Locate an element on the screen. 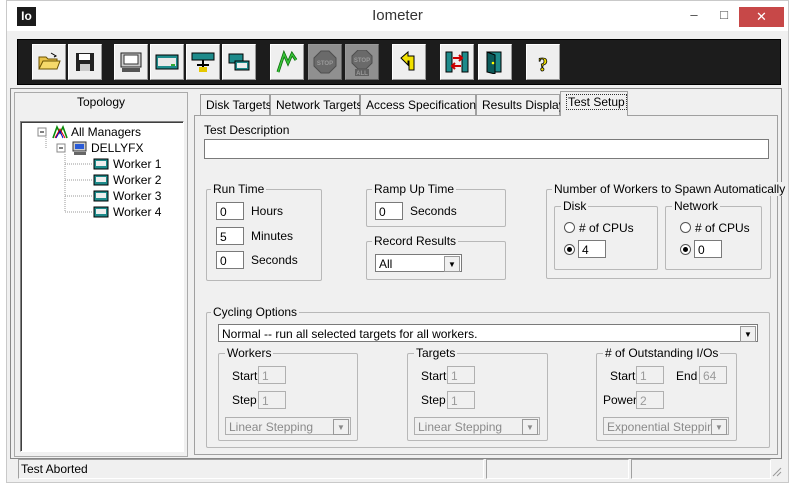 This screenshot has height=491, width=797. tab-test-setup: Test Setup is located at coordinates (594, 103).